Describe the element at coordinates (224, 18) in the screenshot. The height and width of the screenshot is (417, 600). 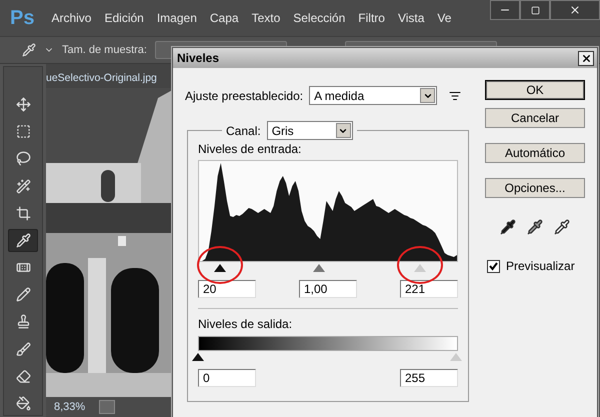
I see `menu-item: Capa` at that location.